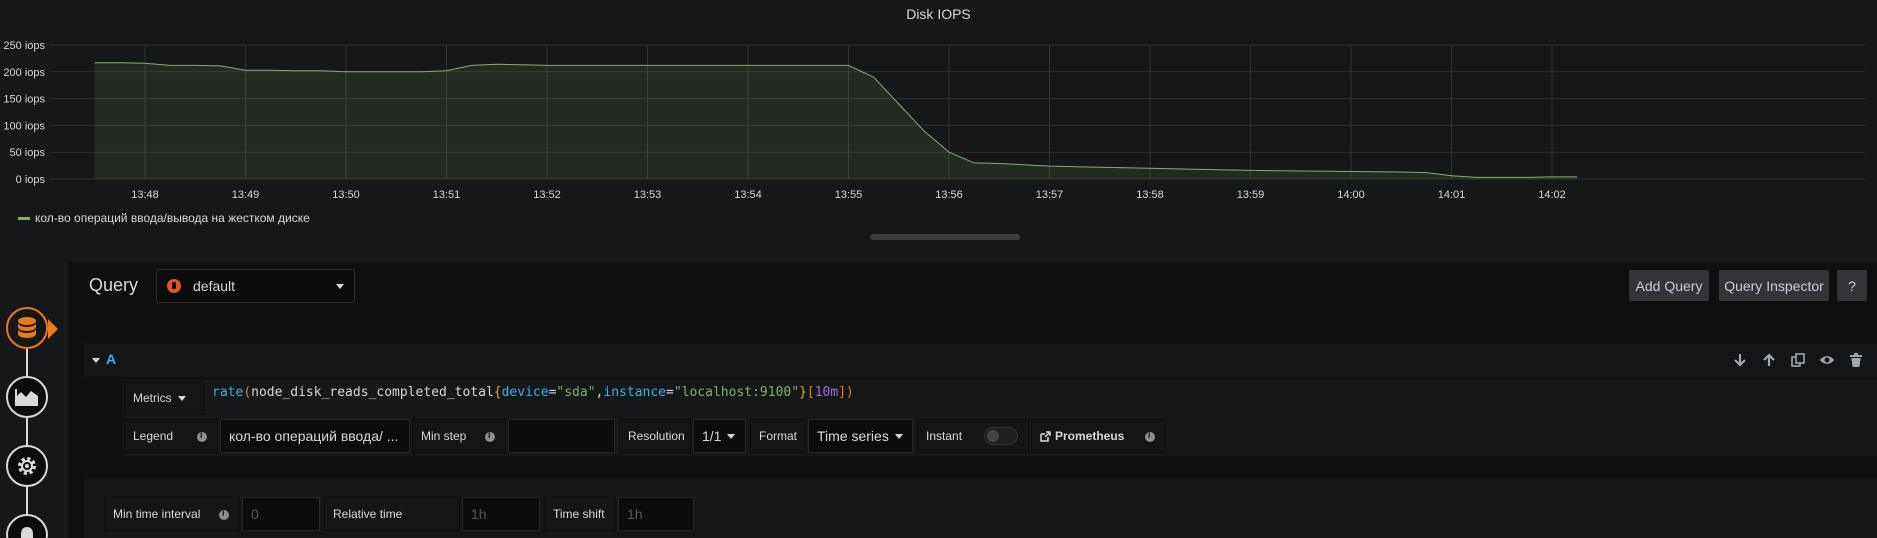 This screenshot has width=1877, height=538. Describe the element at coordinates (346, 194) in the screenshot. I see `x-tick-label: 13:50` at that location.